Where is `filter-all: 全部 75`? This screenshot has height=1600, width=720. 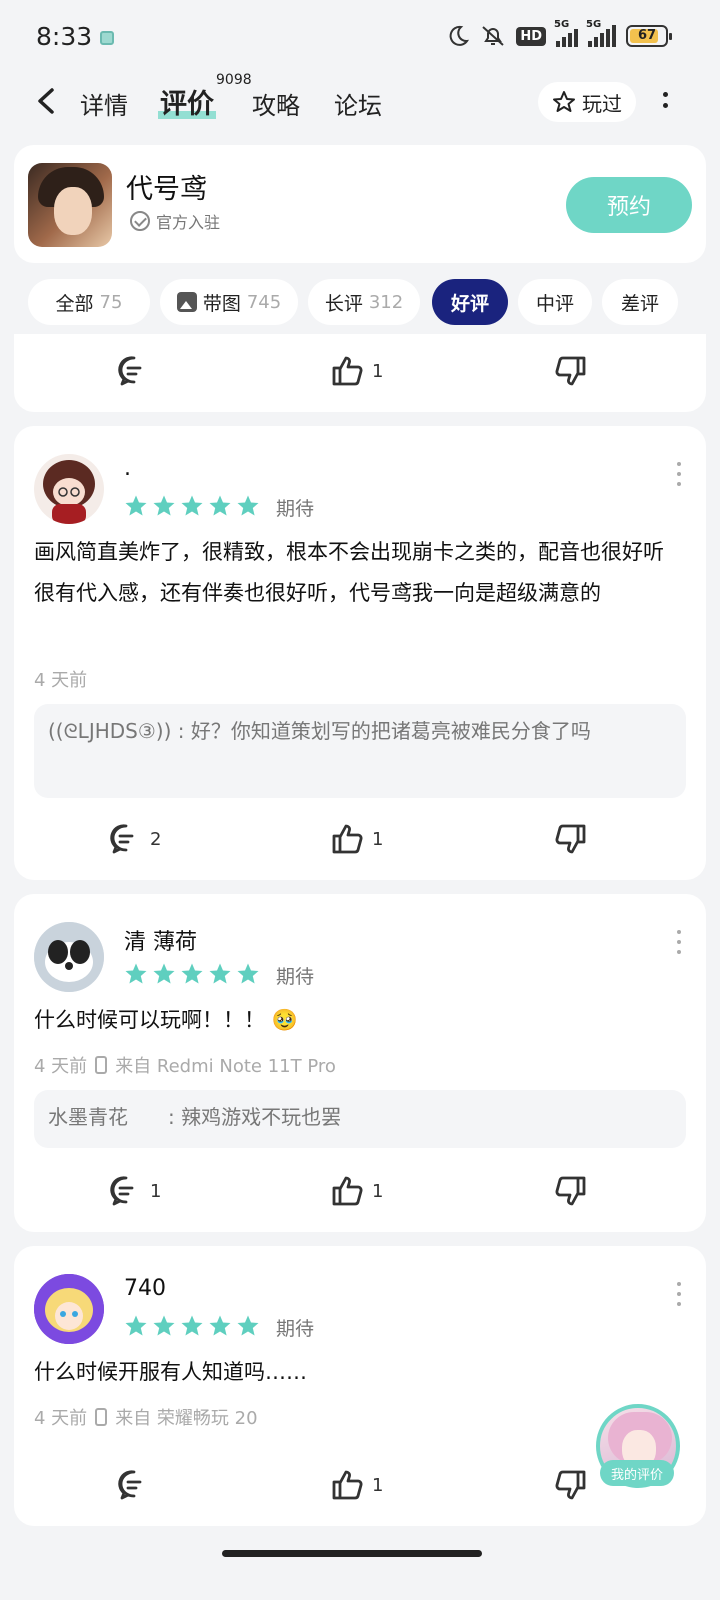
filter-all: 全部 75 is located at coordinates (89, 302).